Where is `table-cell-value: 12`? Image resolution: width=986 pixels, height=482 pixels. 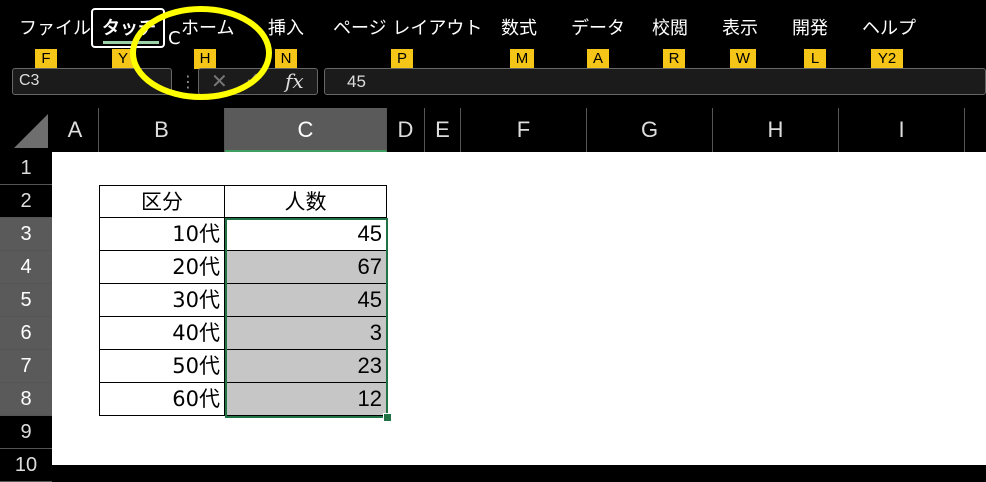
table-cell-value: 12 is located at coordinates (305, 399).